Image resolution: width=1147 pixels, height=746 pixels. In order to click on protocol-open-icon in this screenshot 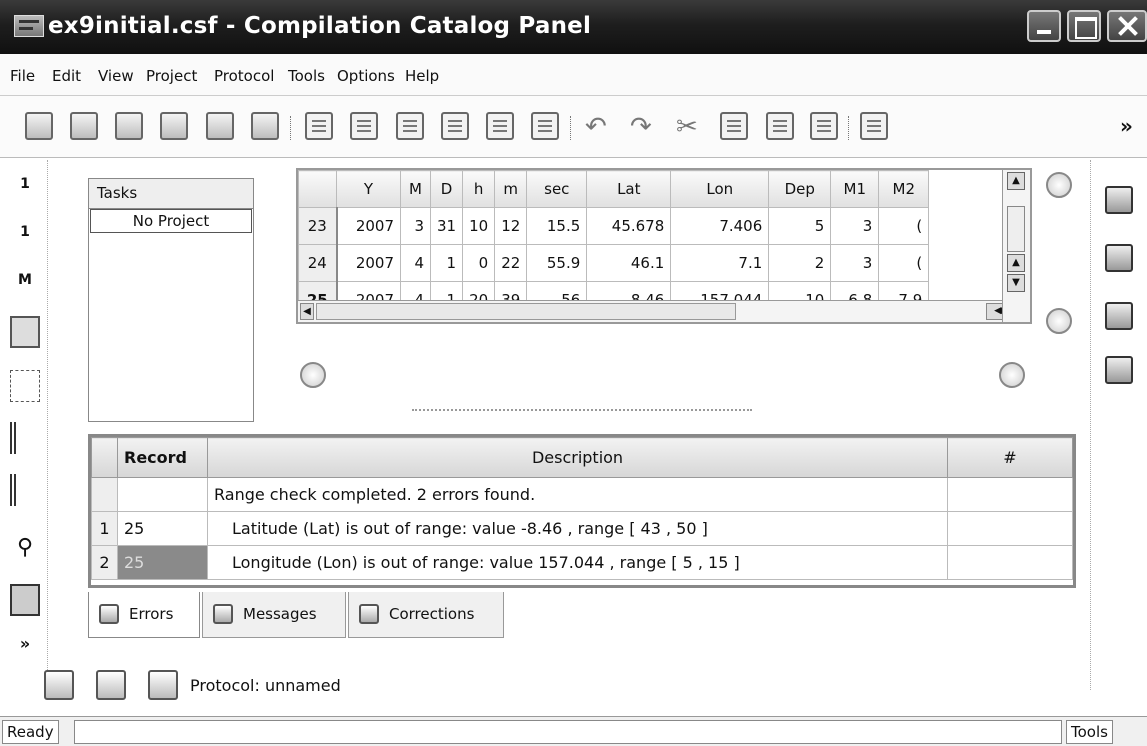, I will do `click(111, 685)`.